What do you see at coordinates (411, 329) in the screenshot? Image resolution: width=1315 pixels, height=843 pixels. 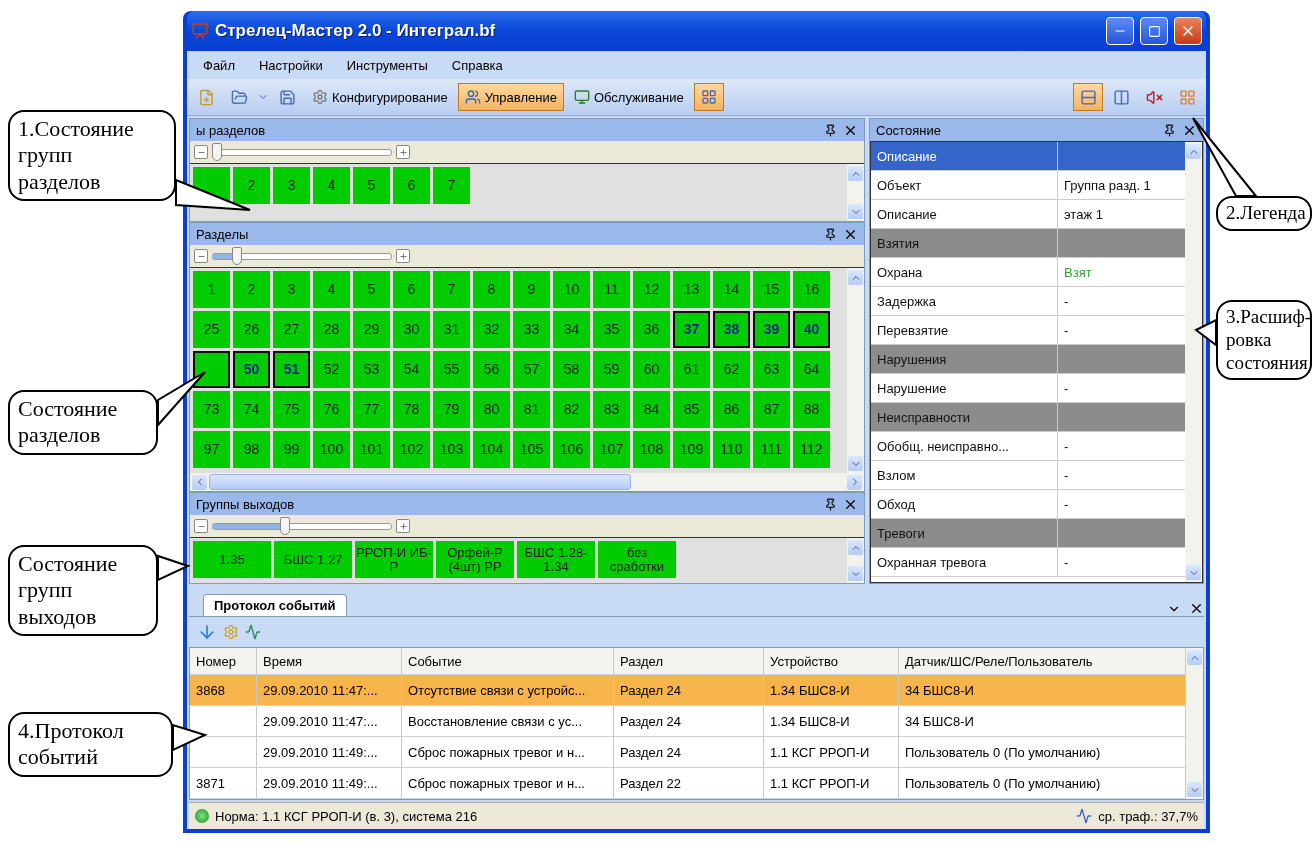 I see `section-tile: 30` at bounding box center [411, 329].